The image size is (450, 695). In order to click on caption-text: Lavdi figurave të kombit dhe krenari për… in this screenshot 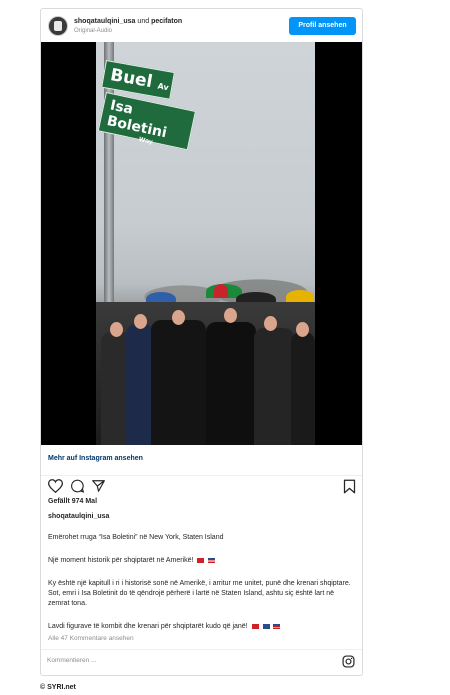, I will do `click(148, 626)`.